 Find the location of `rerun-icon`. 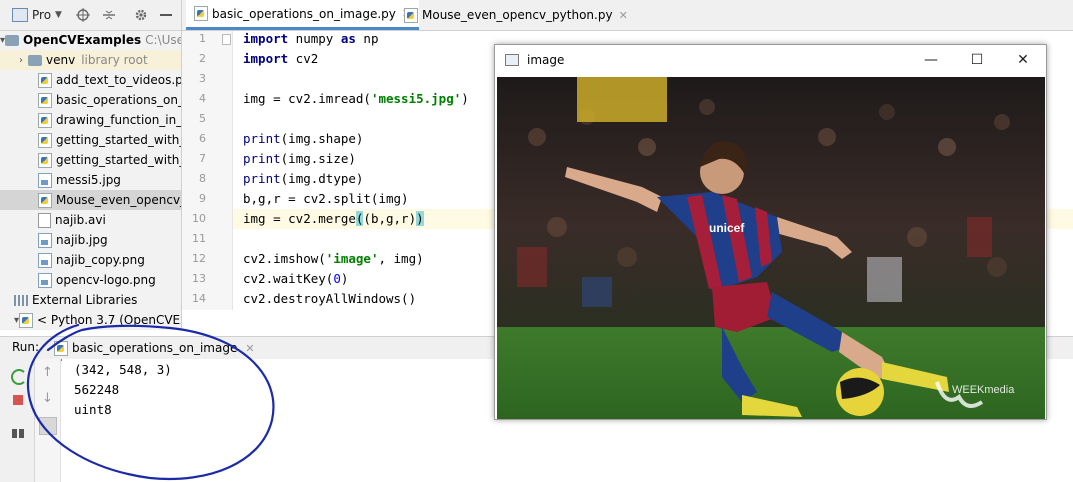

rerun-icon is located at coordinates (19, 377).